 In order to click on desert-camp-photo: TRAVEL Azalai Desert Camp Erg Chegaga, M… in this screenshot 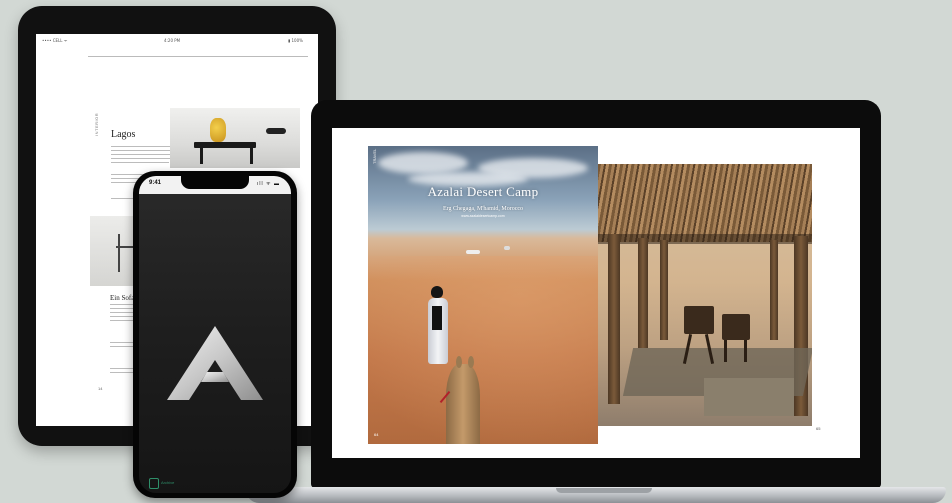, I will do `click(483, 295)`.